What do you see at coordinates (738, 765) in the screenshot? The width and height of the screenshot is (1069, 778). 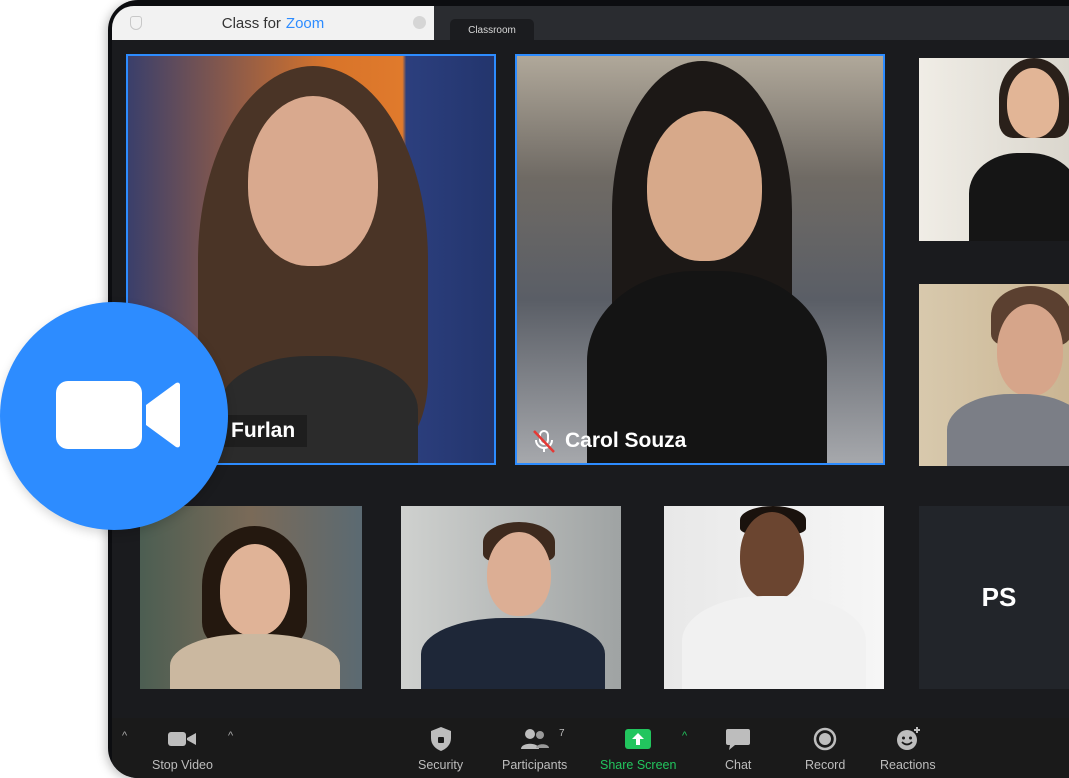 I see `chat-label: Chat` at bounding box center [738, 765].